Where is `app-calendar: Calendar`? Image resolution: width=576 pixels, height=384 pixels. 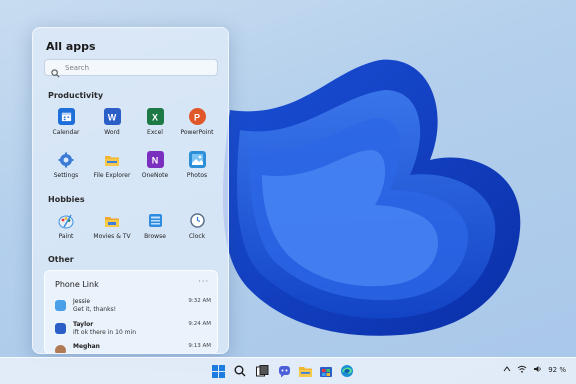
app-calendar: Calendar is located at coordinates (66, 122).